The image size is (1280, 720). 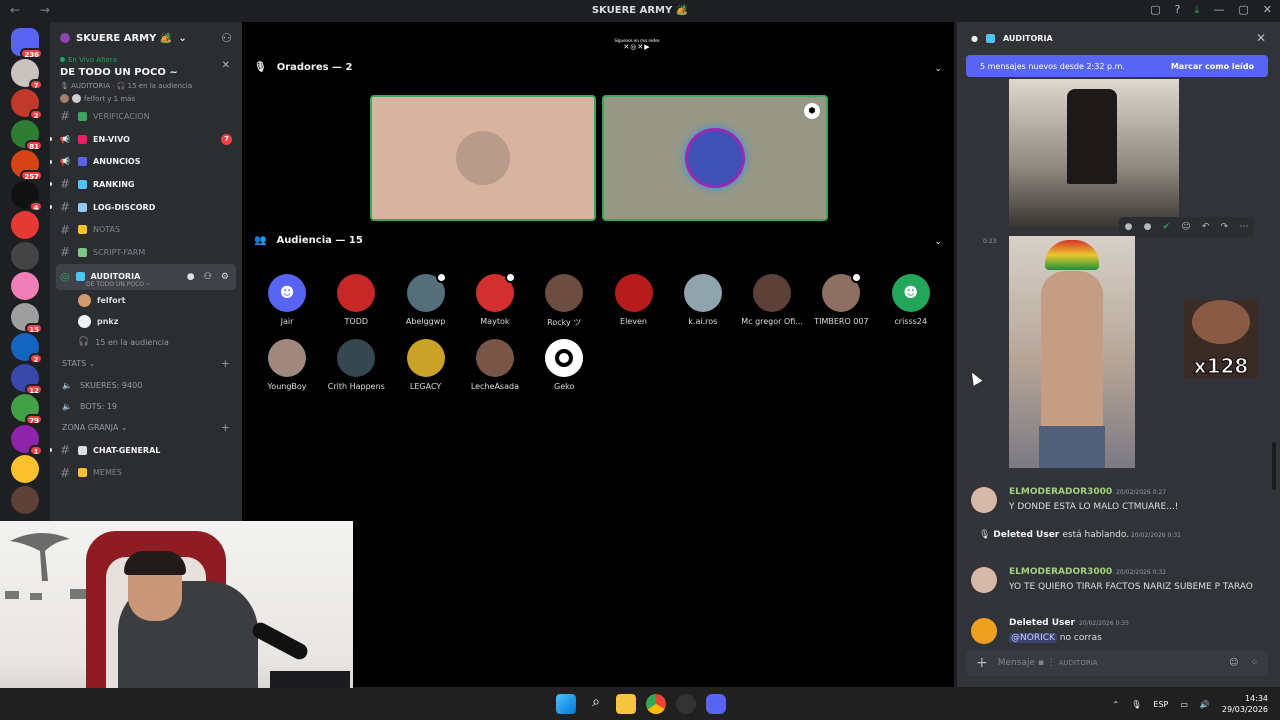 What do you see at coordinates (1117, 663) in the screenshot?
I see `message-composer: + Mensaje ▪ ⋮ AUDITORIA ☺ ⁘` at bounding box center [1117, 663].